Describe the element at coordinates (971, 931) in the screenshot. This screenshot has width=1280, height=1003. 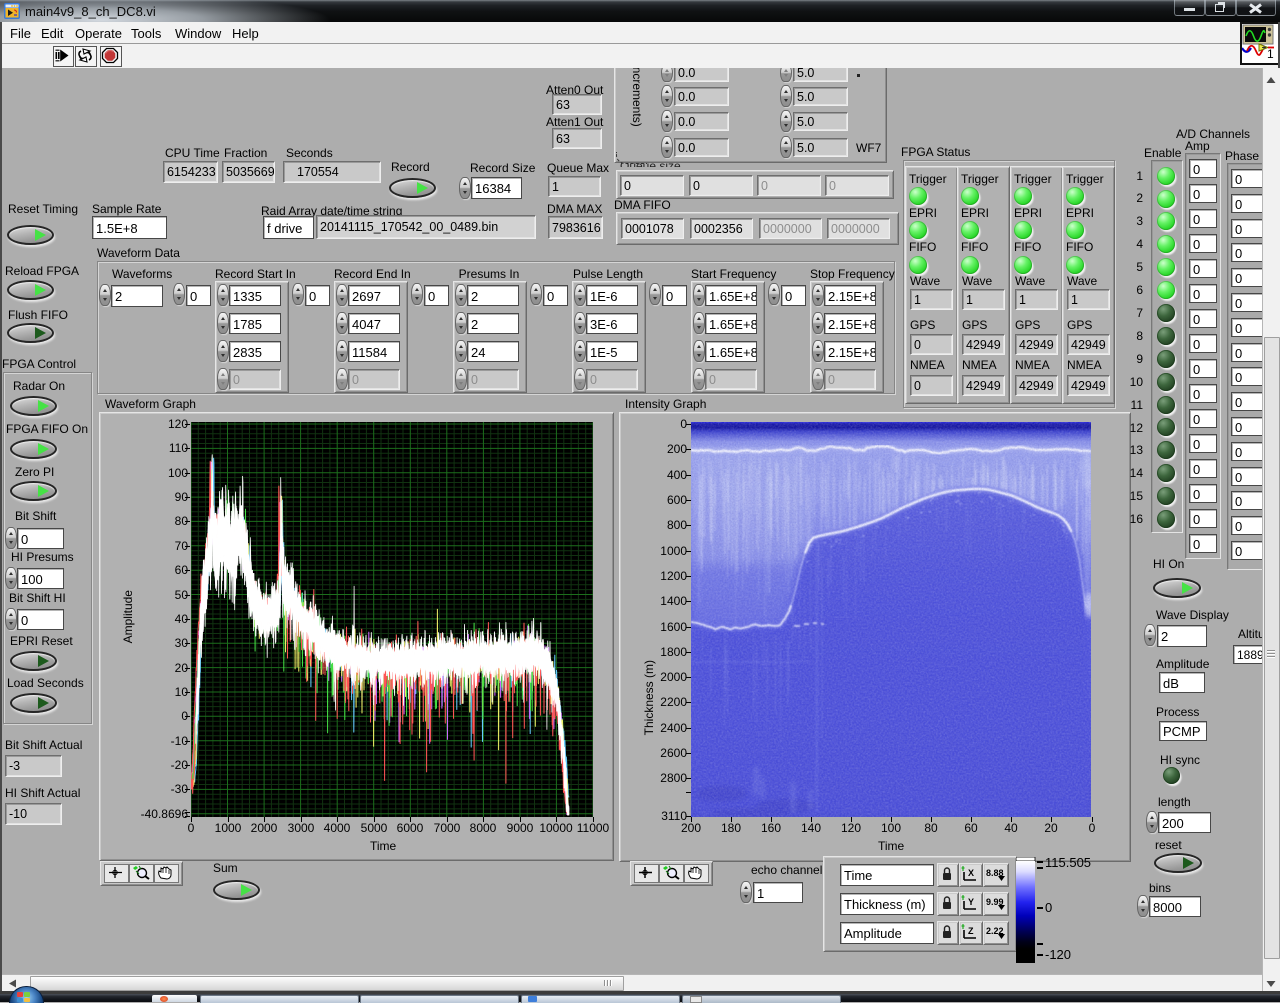
I see `svg-text: Z` at that location.